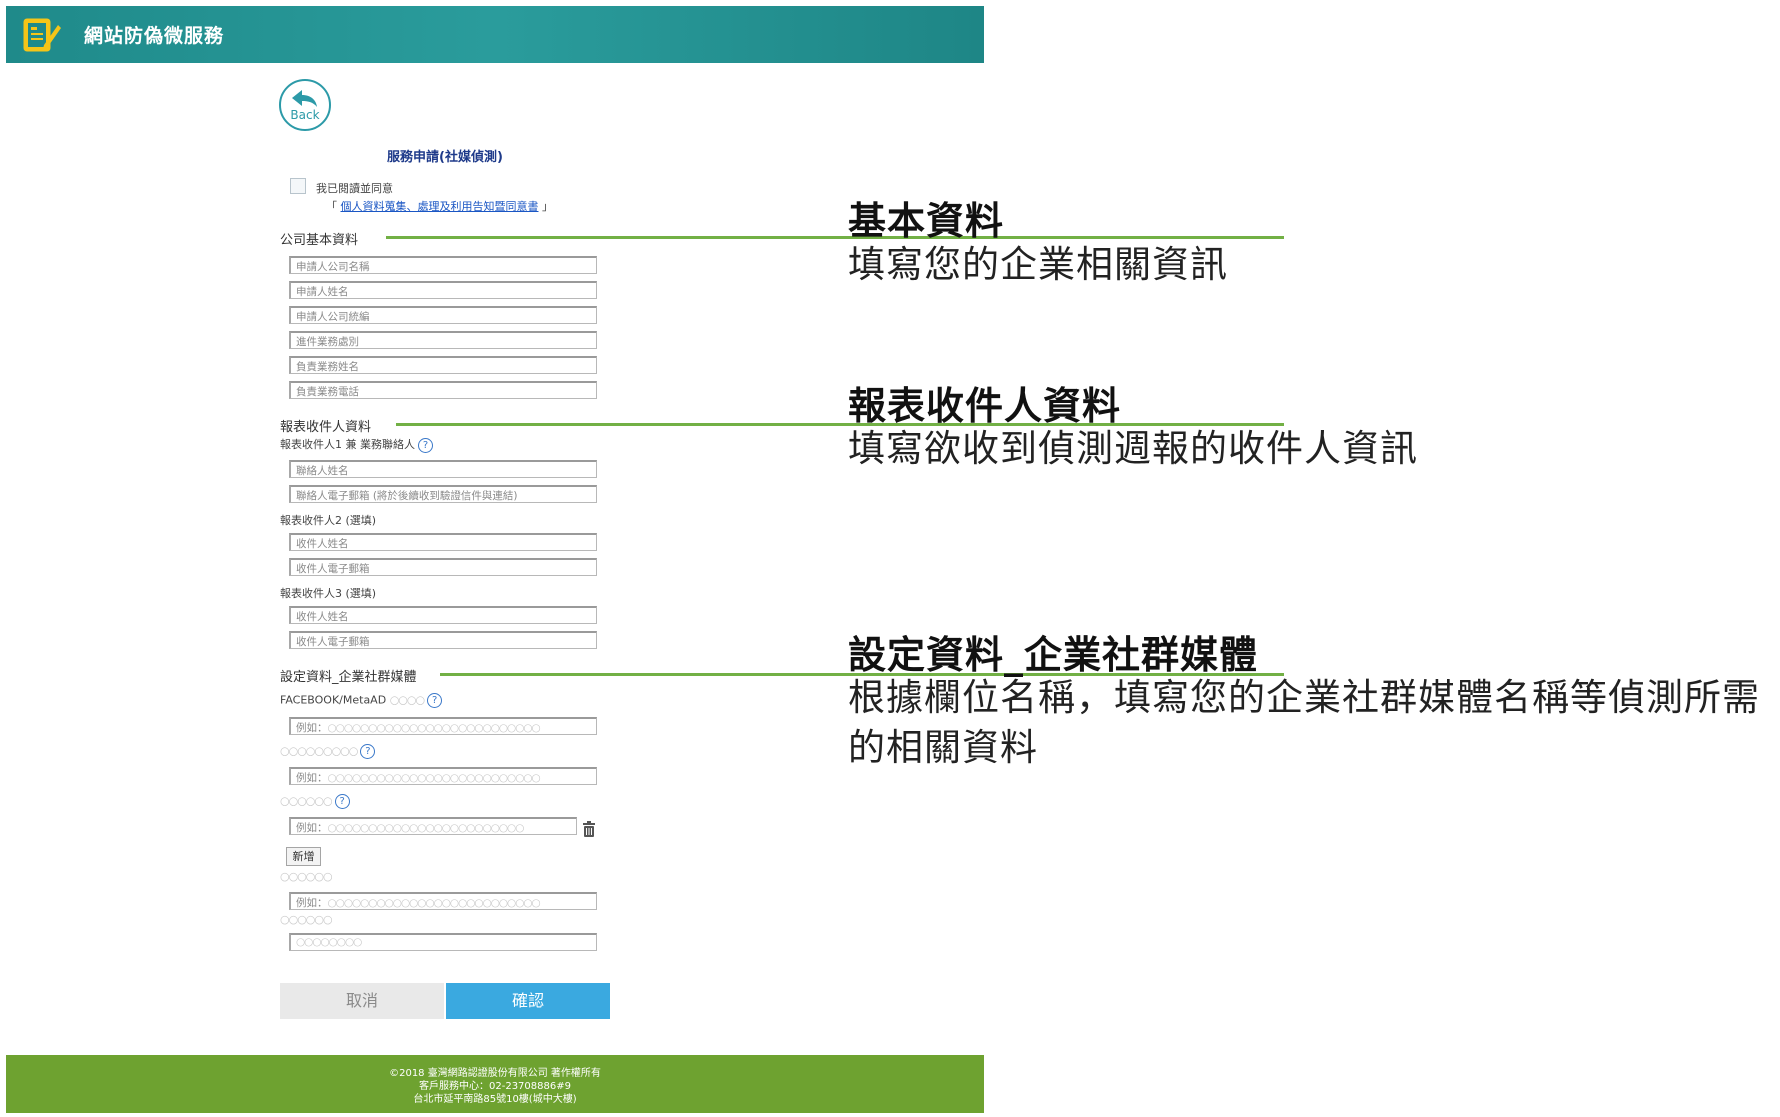 Image resolution: width=1780 pixels, height=1117 pixels. What do you see at coordinates (443, 265) in the screenshot?
I see `company-name-field: 申請人公司名稱` at bounding box center [443, 265].